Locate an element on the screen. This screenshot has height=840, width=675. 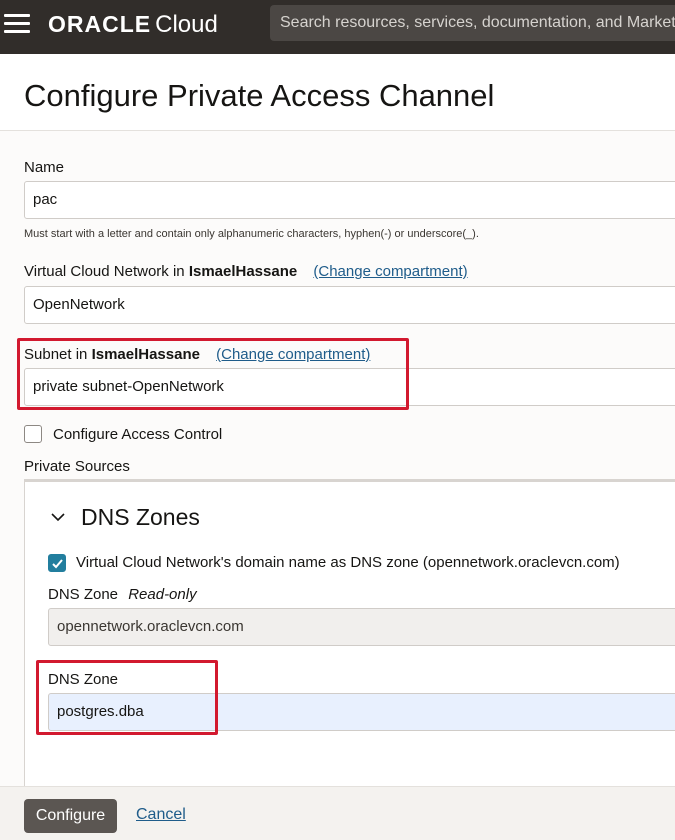
configure-button: Configure is located at coordinates (70, 816).